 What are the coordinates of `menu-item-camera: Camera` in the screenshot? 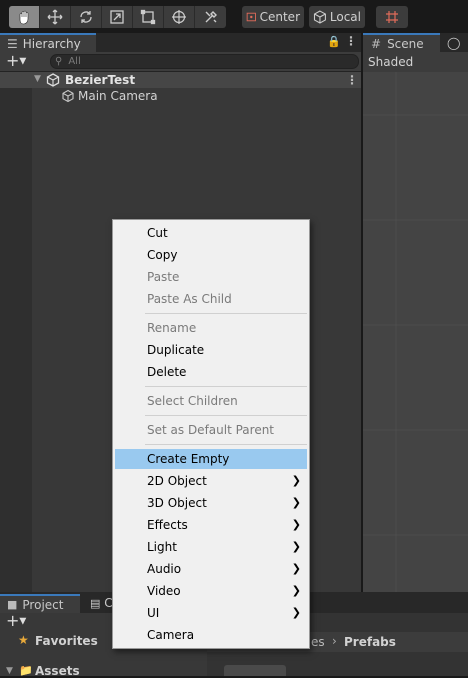 It's located at (211, 635).